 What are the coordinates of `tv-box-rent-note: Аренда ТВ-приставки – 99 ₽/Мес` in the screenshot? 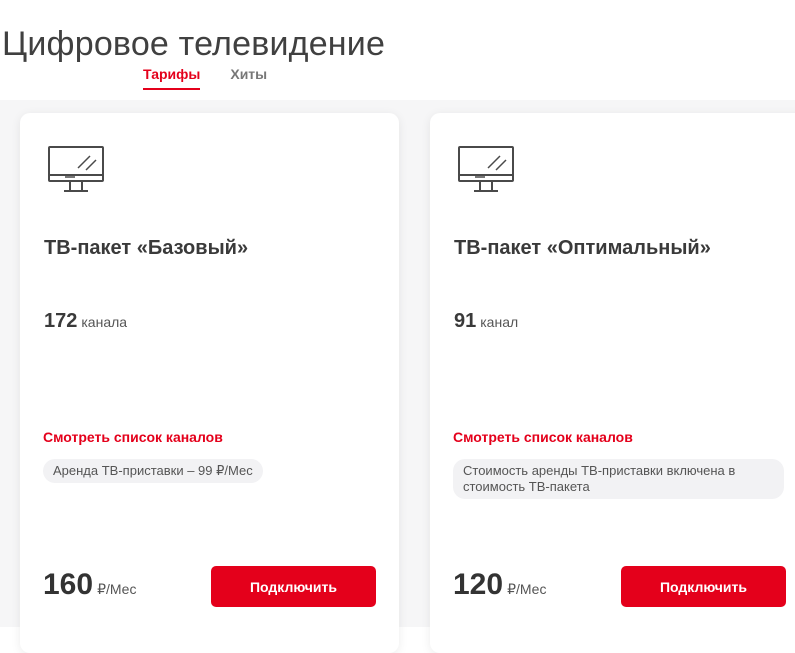 It's located at (153, 471).